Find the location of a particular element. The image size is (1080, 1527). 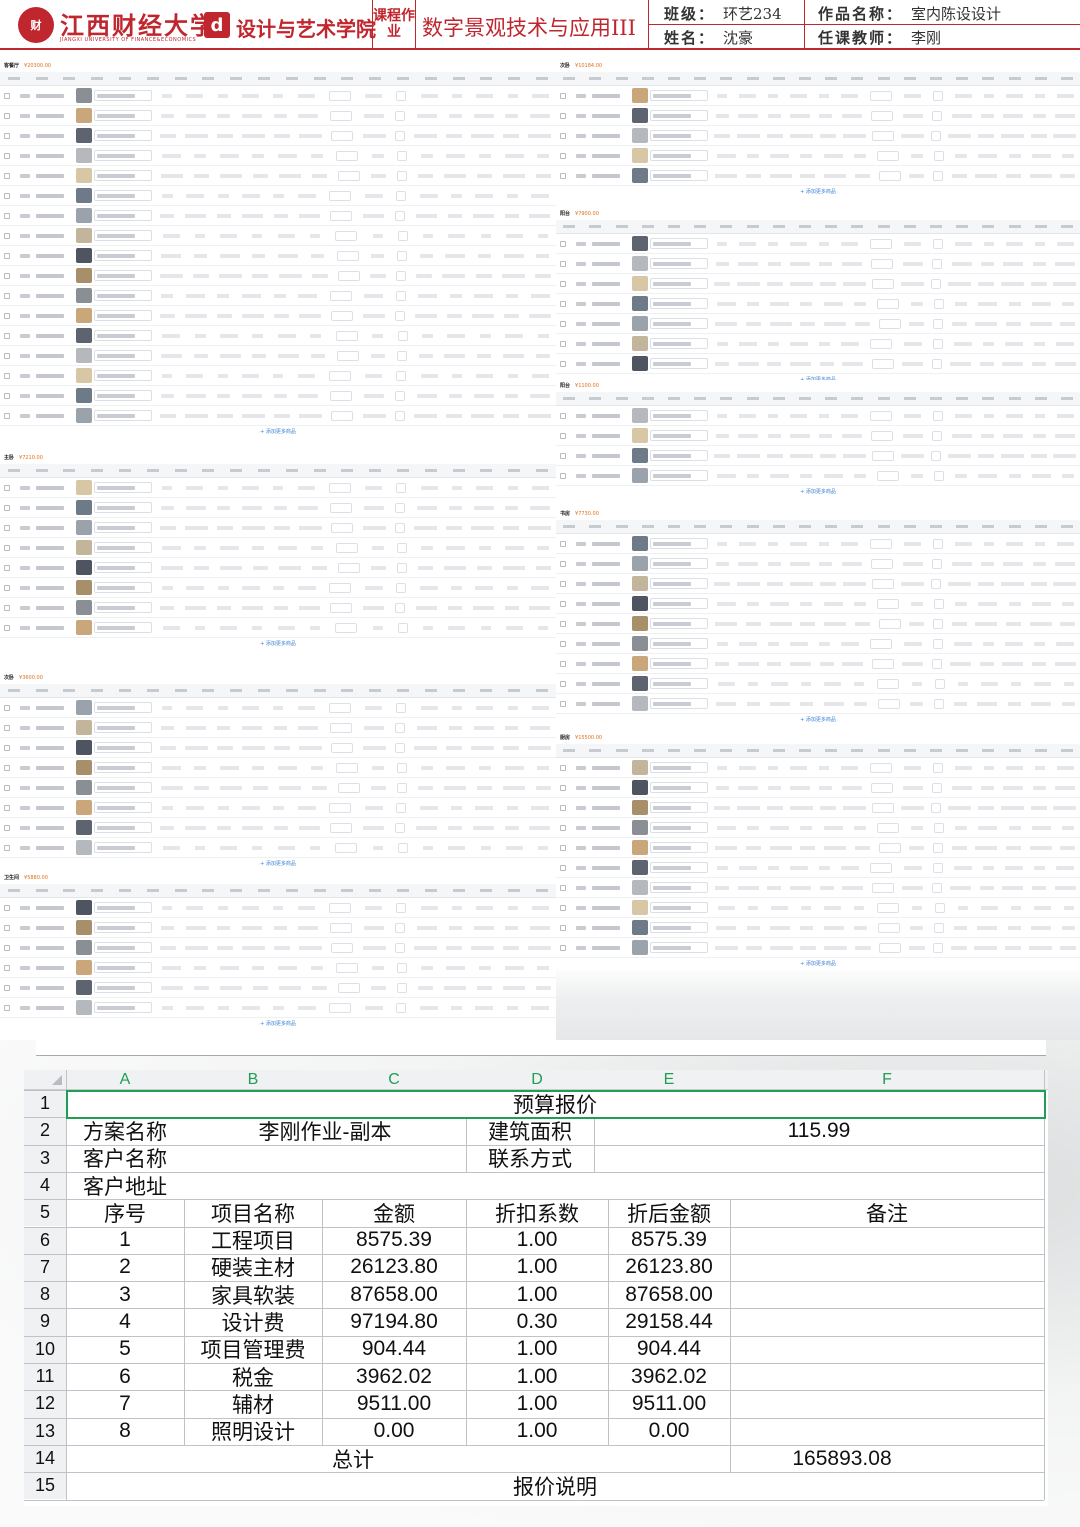

column-header-f: F is located at coordinates (887, 1080).